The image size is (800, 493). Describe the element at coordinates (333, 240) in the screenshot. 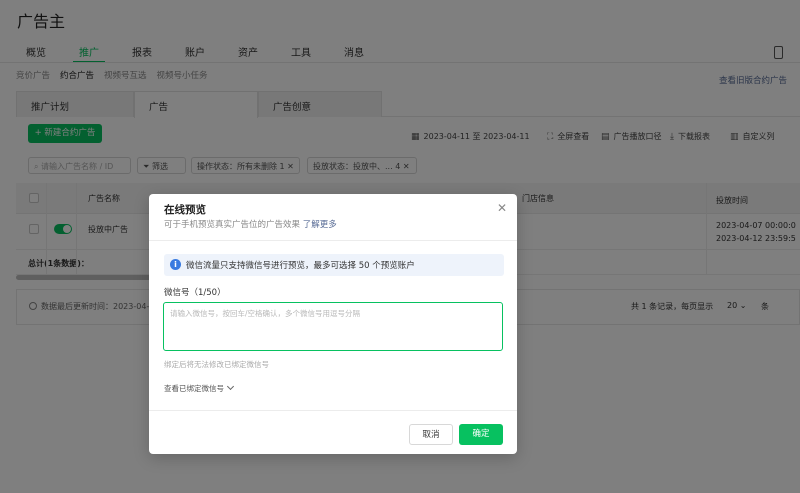

I see `dialog-header-divider` at that location.